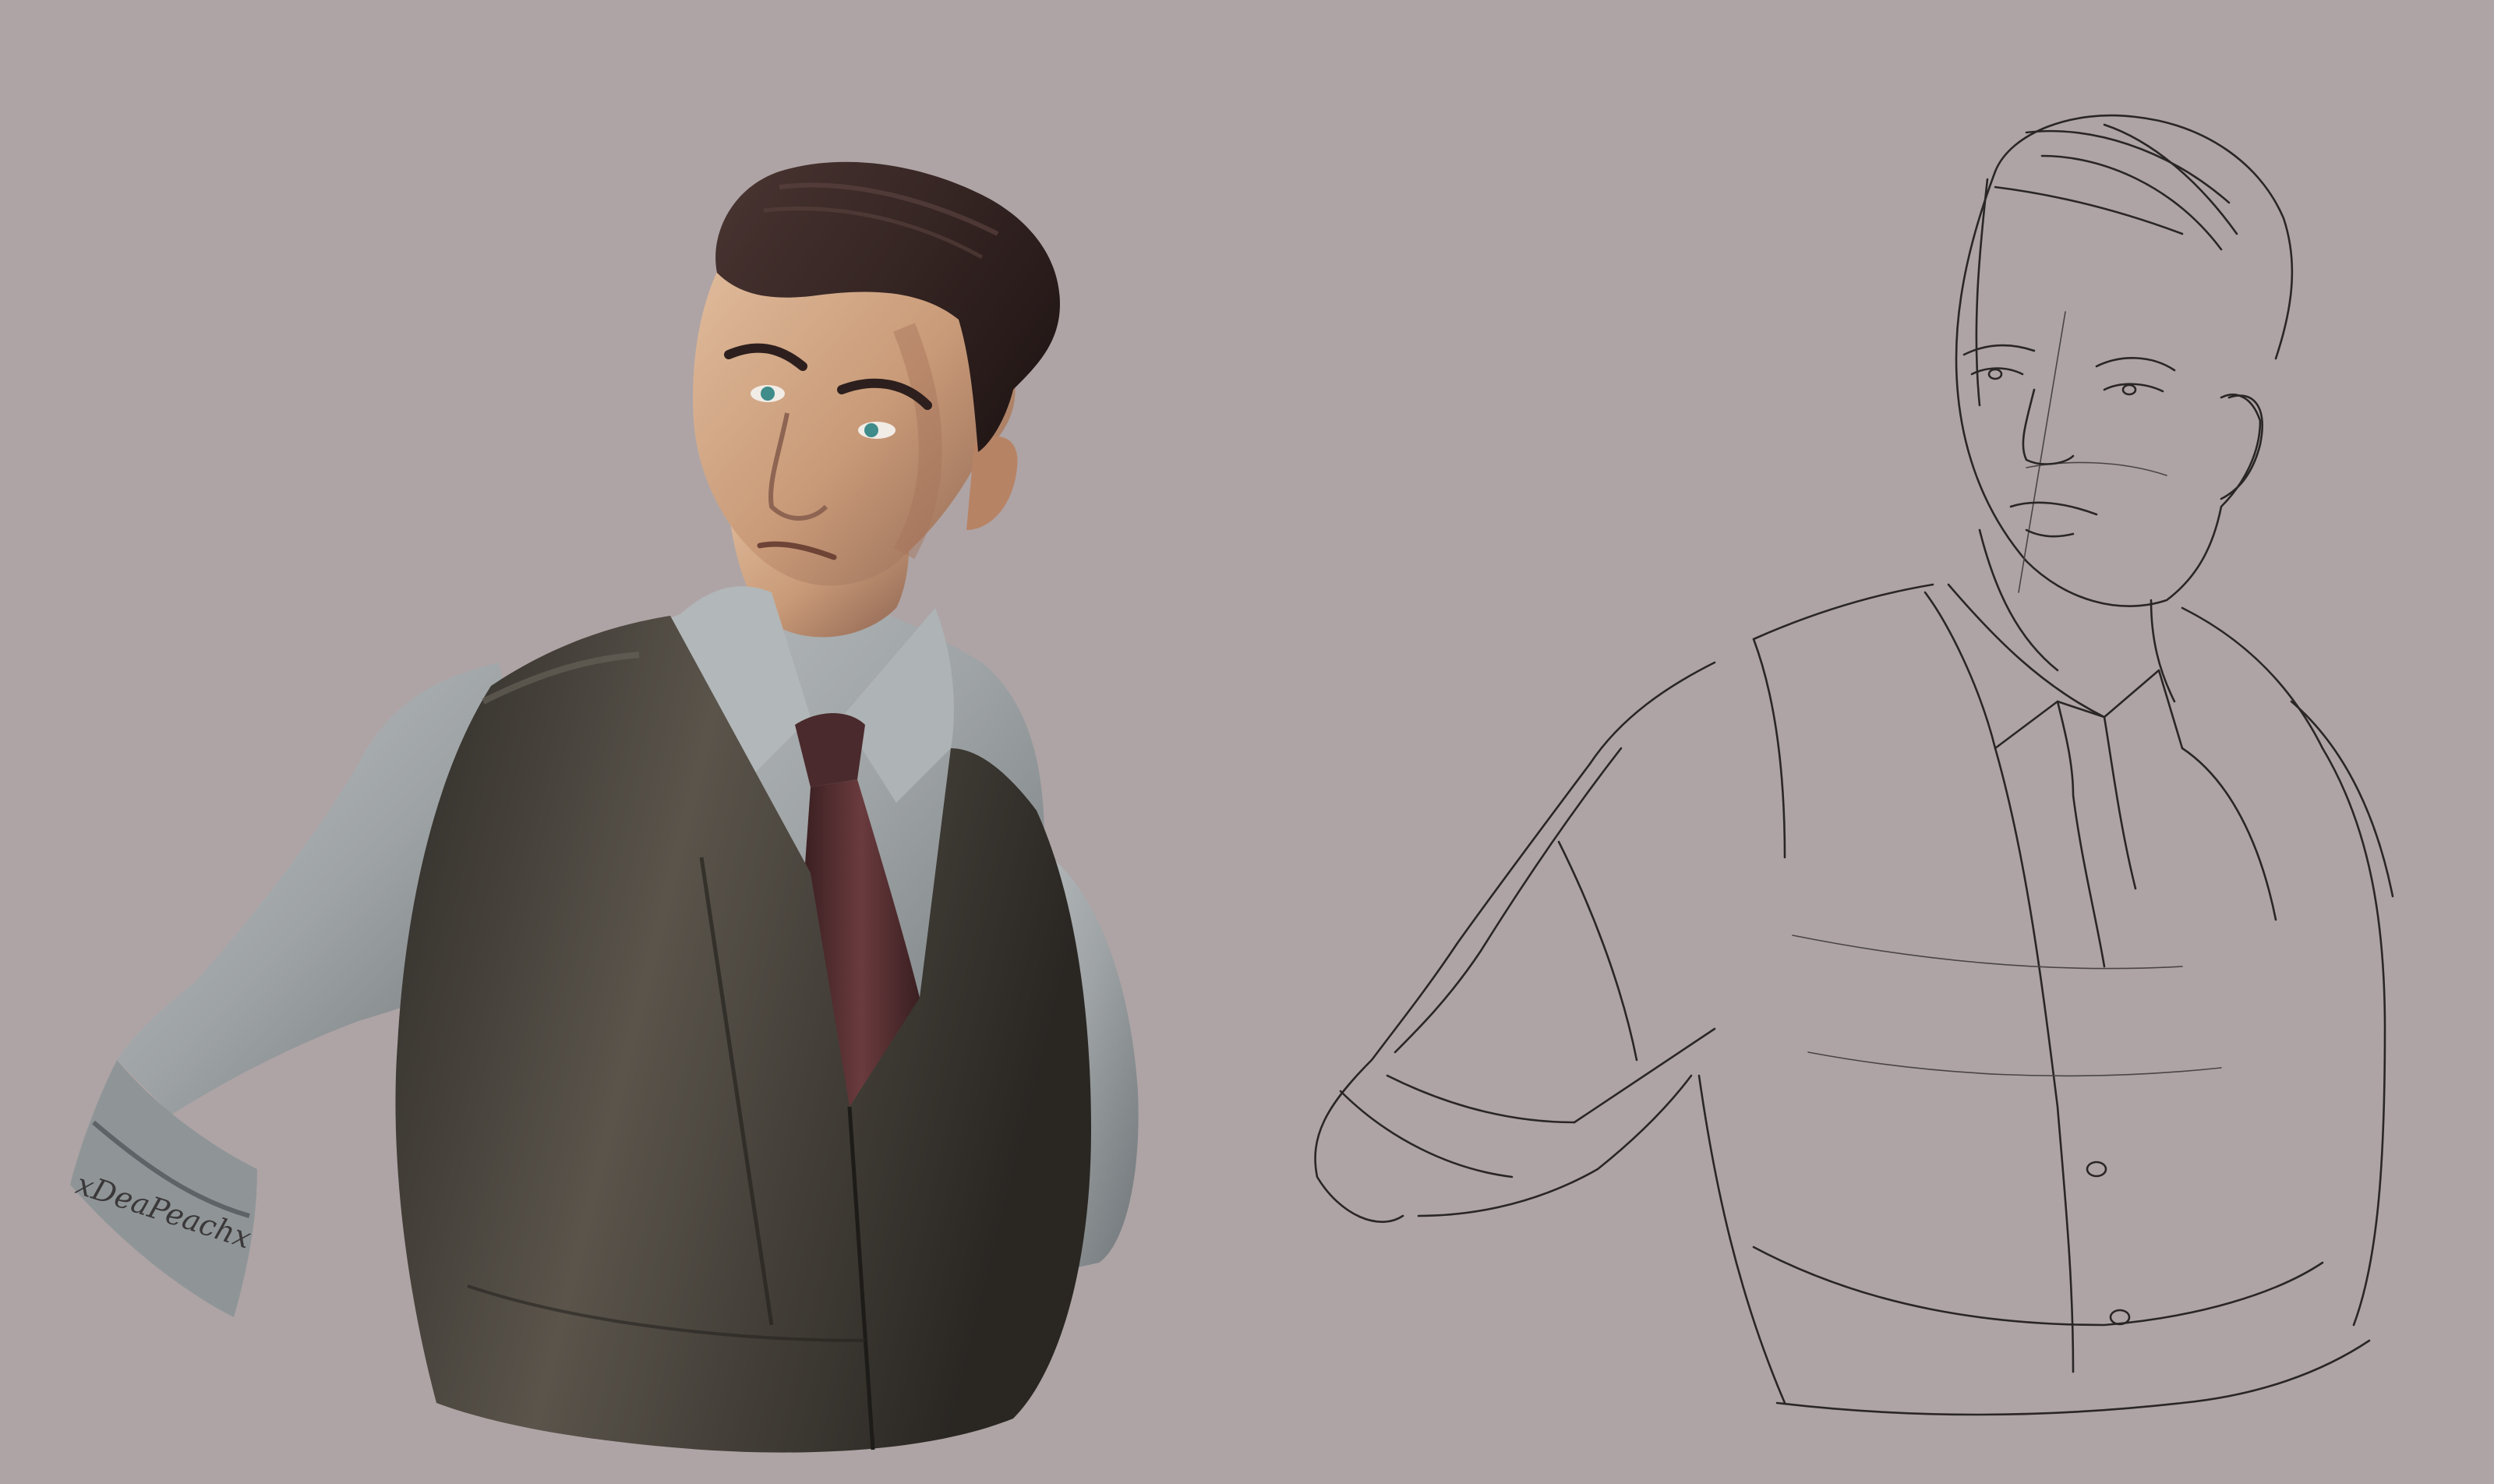 This screenshot has width=2494, height=1484. I want to click on sketch-collar, so click(2053, 670).